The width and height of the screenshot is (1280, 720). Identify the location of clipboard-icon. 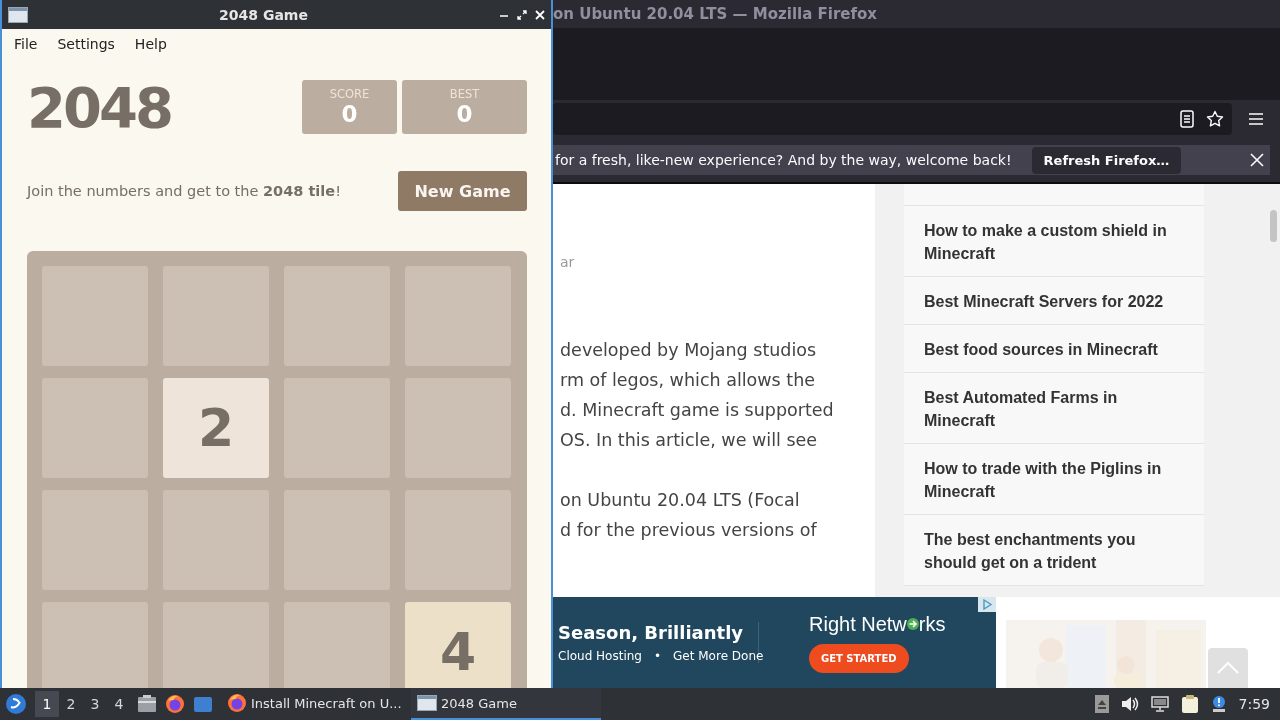
(1189, 704).